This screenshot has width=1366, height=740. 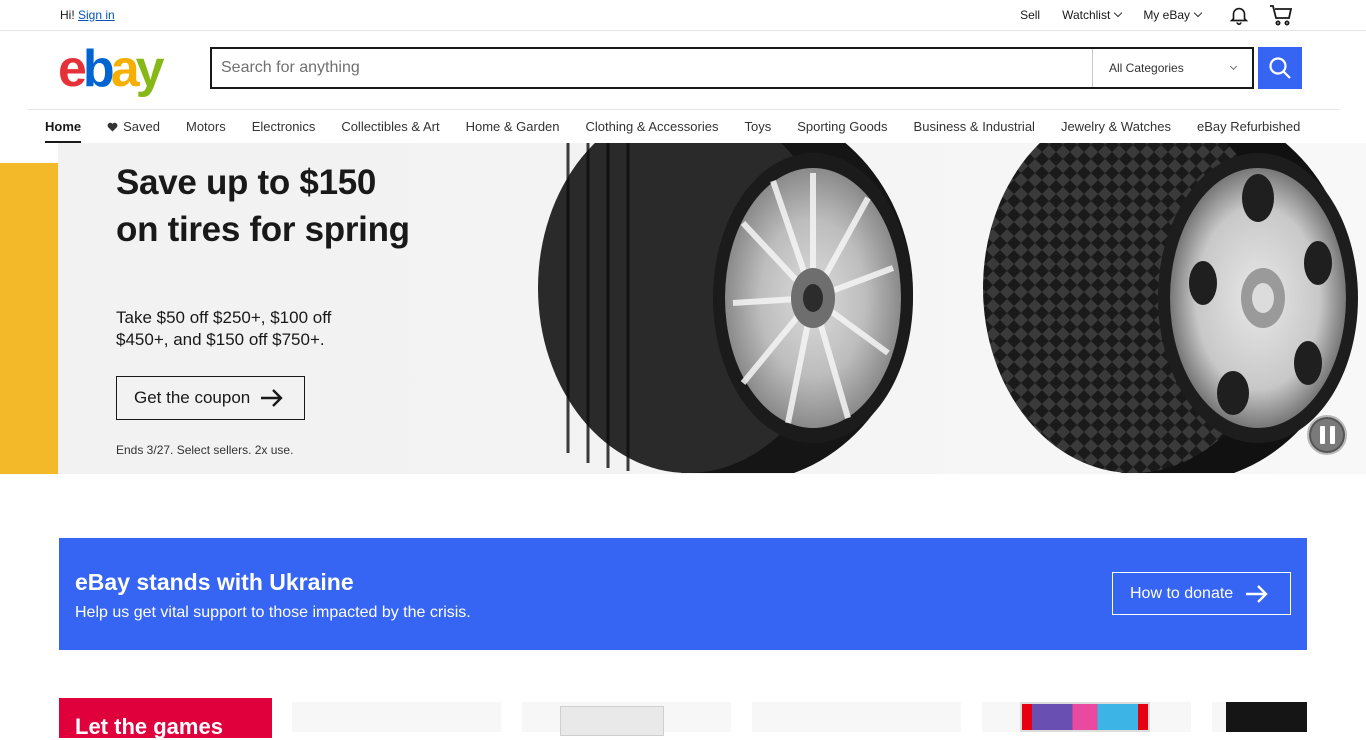 What do you see at coordinates (683, 15) in the screenshot?
I see `top-bar: Hi! Sign in Sell Watchlist My eBay` at bounding box center [683, 15].